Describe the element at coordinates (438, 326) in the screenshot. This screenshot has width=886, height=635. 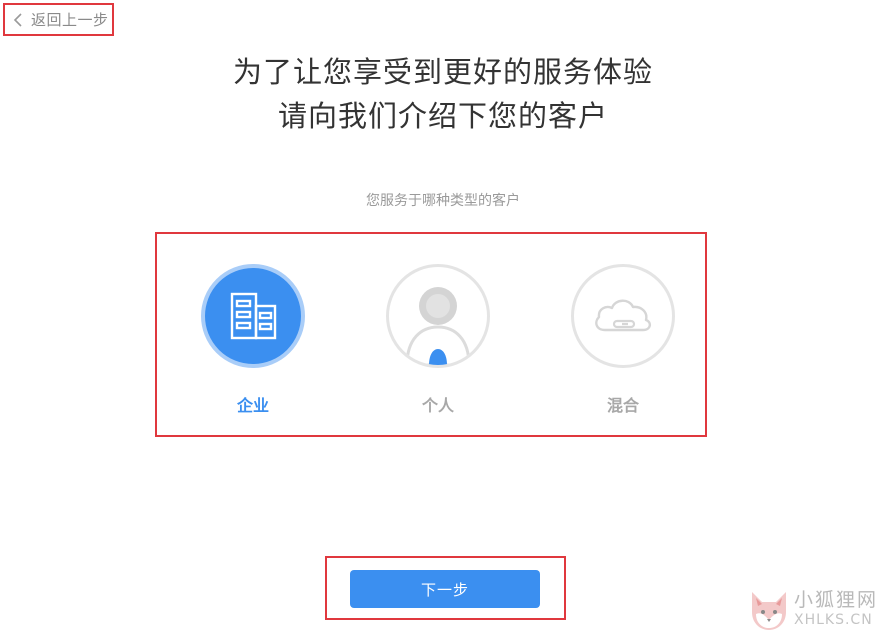
I see `person-icon` at that location.